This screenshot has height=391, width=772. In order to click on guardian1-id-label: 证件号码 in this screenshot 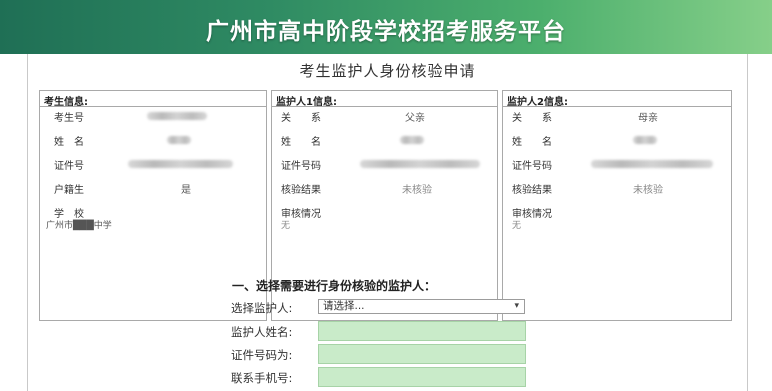, I will do `click(301, 166)`.